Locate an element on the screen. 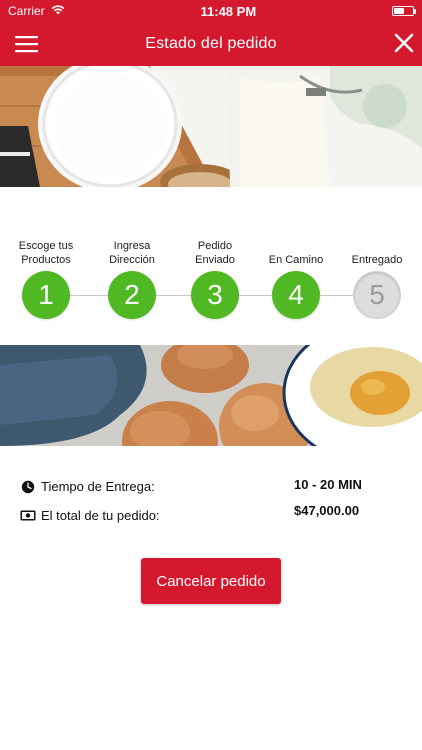 The image size is (422, 750). step-3-circle: 3 is located at coordinates (215, 295).